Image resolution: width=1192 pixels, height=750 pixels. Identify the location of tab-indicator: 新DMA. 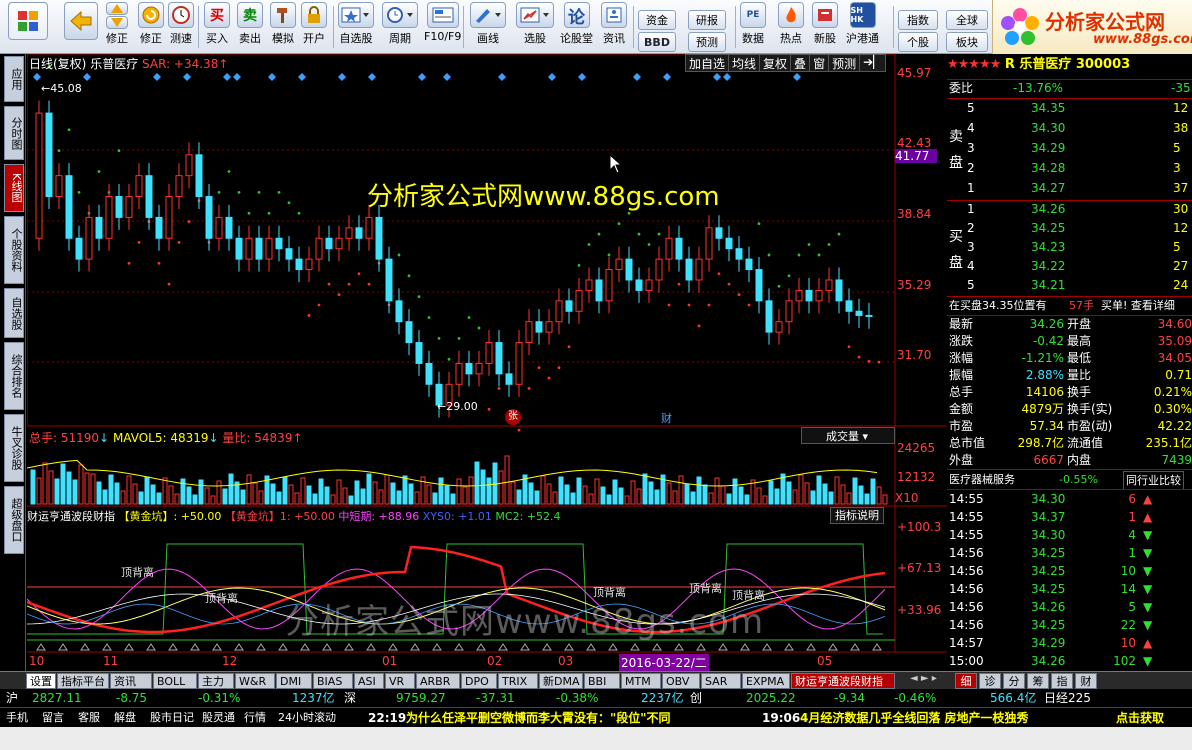
(561, 681).